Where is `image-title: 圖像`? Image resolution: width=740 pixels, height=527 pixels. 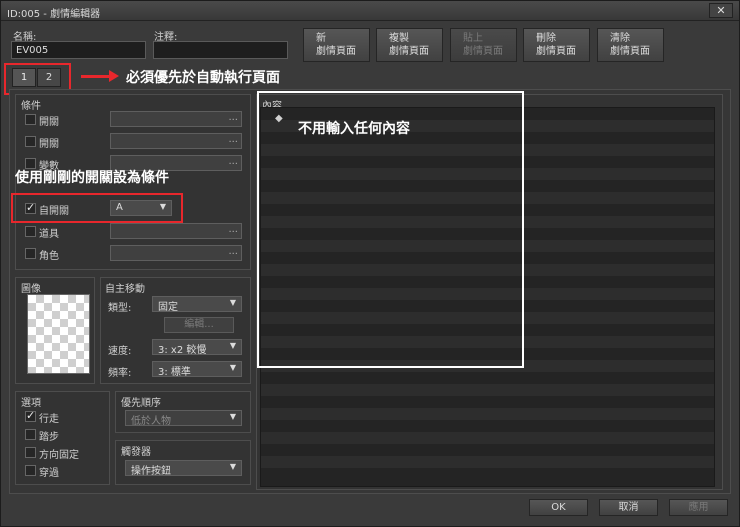
image-title: 圖像 is located at coordinates (31, 289).